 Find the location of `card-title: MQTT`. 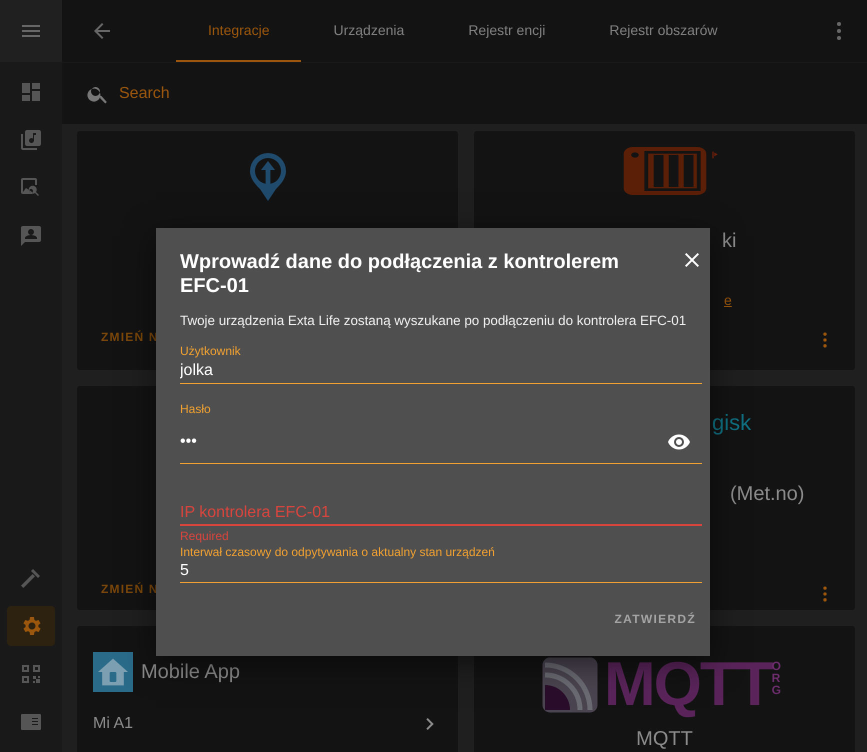

card-title: MQTT is located at coordinates (664, 739).